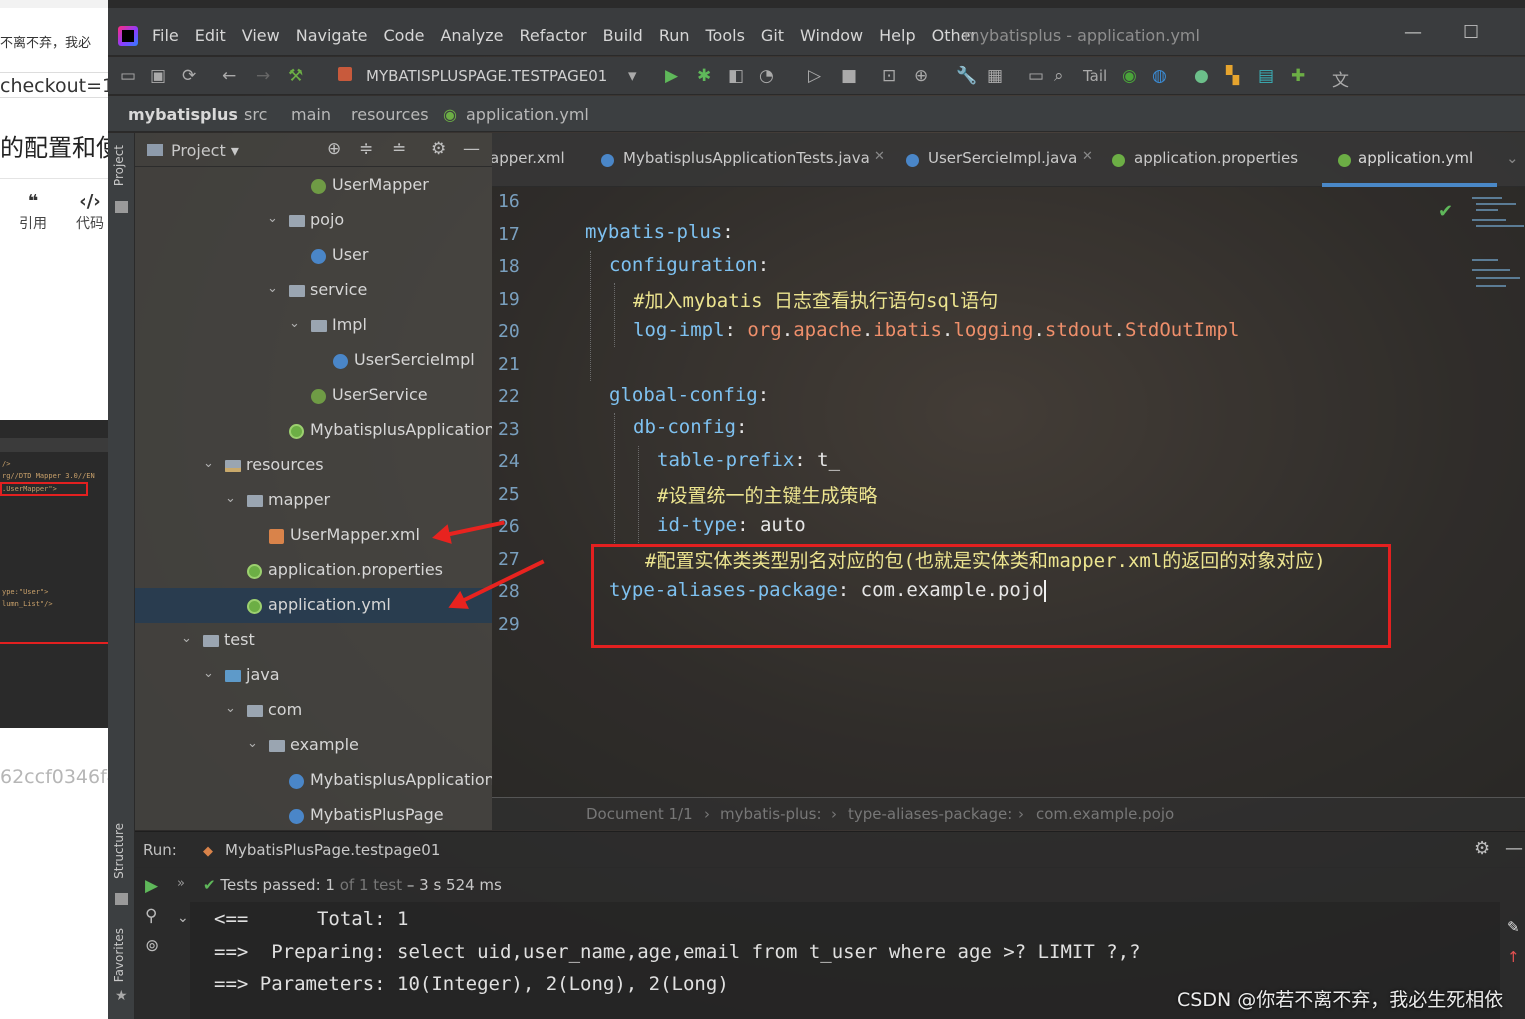  What do you see at coordinates (313, 640) in the screenshot?
I see `tree-item: ⌄ test` at bounding box center [313, 640].